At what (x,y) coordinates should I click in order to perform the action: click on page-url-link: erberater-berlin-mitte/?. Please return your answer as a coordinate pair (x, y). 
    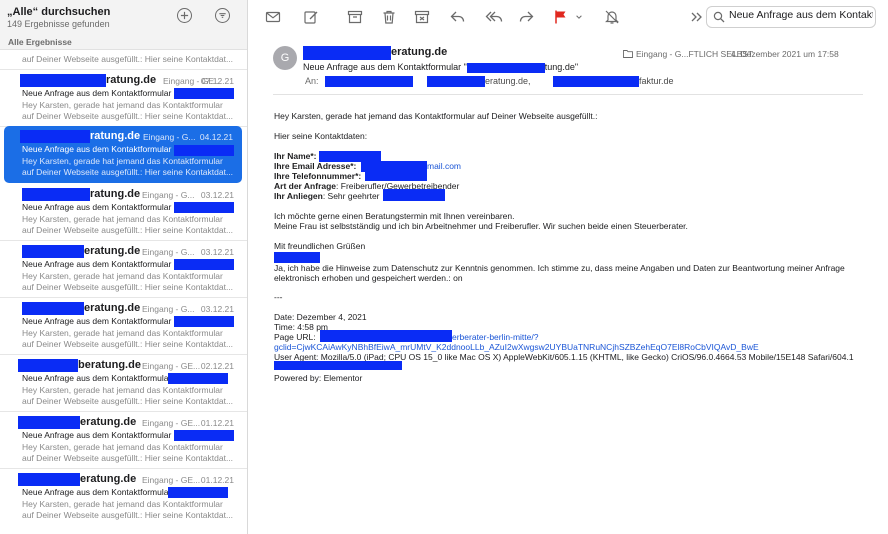
    Looking at the image, I should click on (495, 337).